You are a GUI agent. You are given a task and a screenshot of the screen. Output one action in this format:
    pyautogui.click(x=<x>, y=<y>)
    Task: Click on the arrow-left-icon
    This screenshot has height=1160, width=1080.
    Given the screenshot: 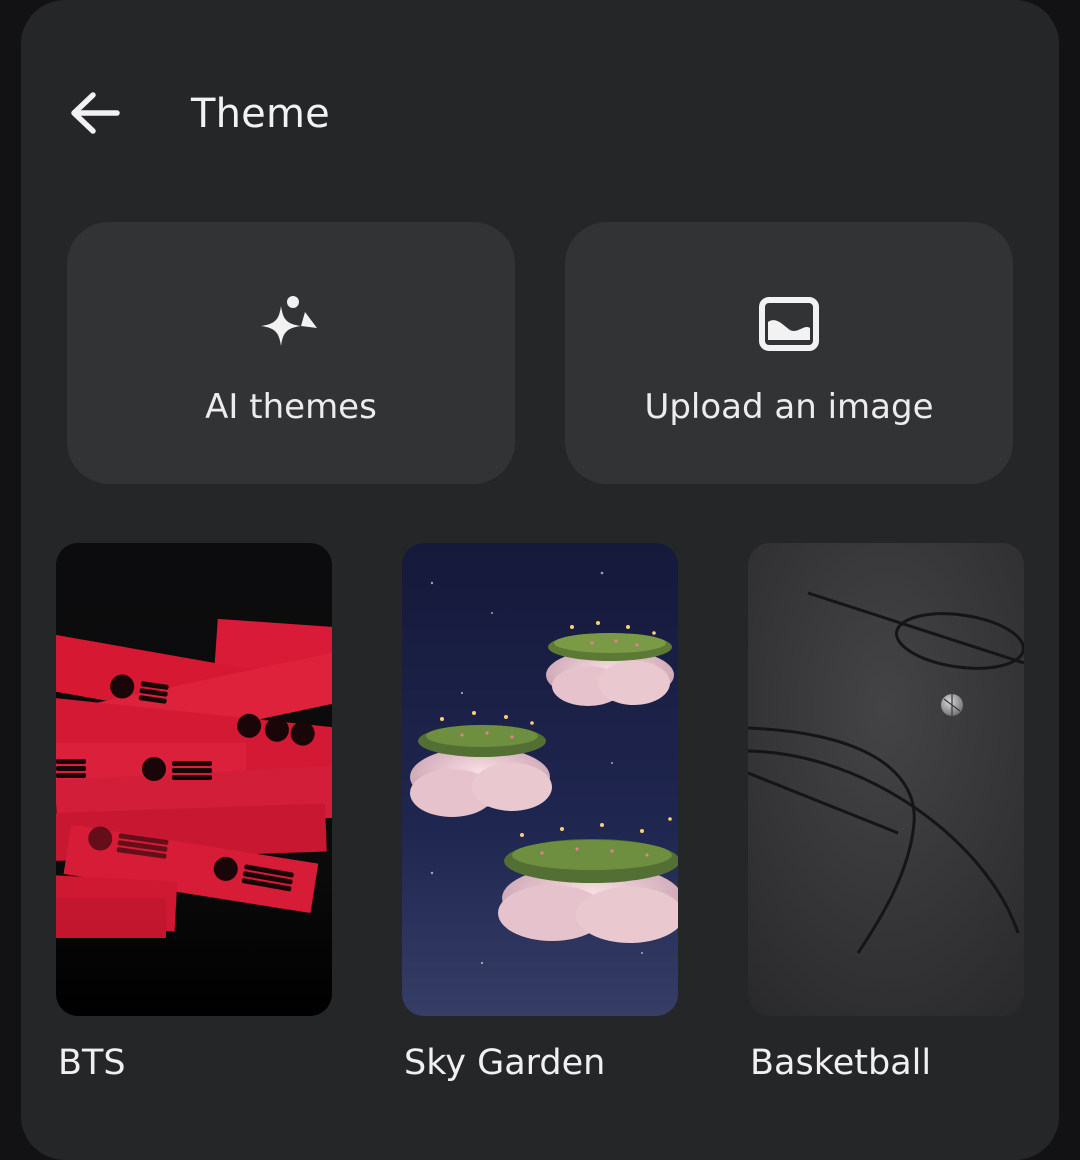 What is the action you would take?
    pyautogui.click(x=95, y=115)
    